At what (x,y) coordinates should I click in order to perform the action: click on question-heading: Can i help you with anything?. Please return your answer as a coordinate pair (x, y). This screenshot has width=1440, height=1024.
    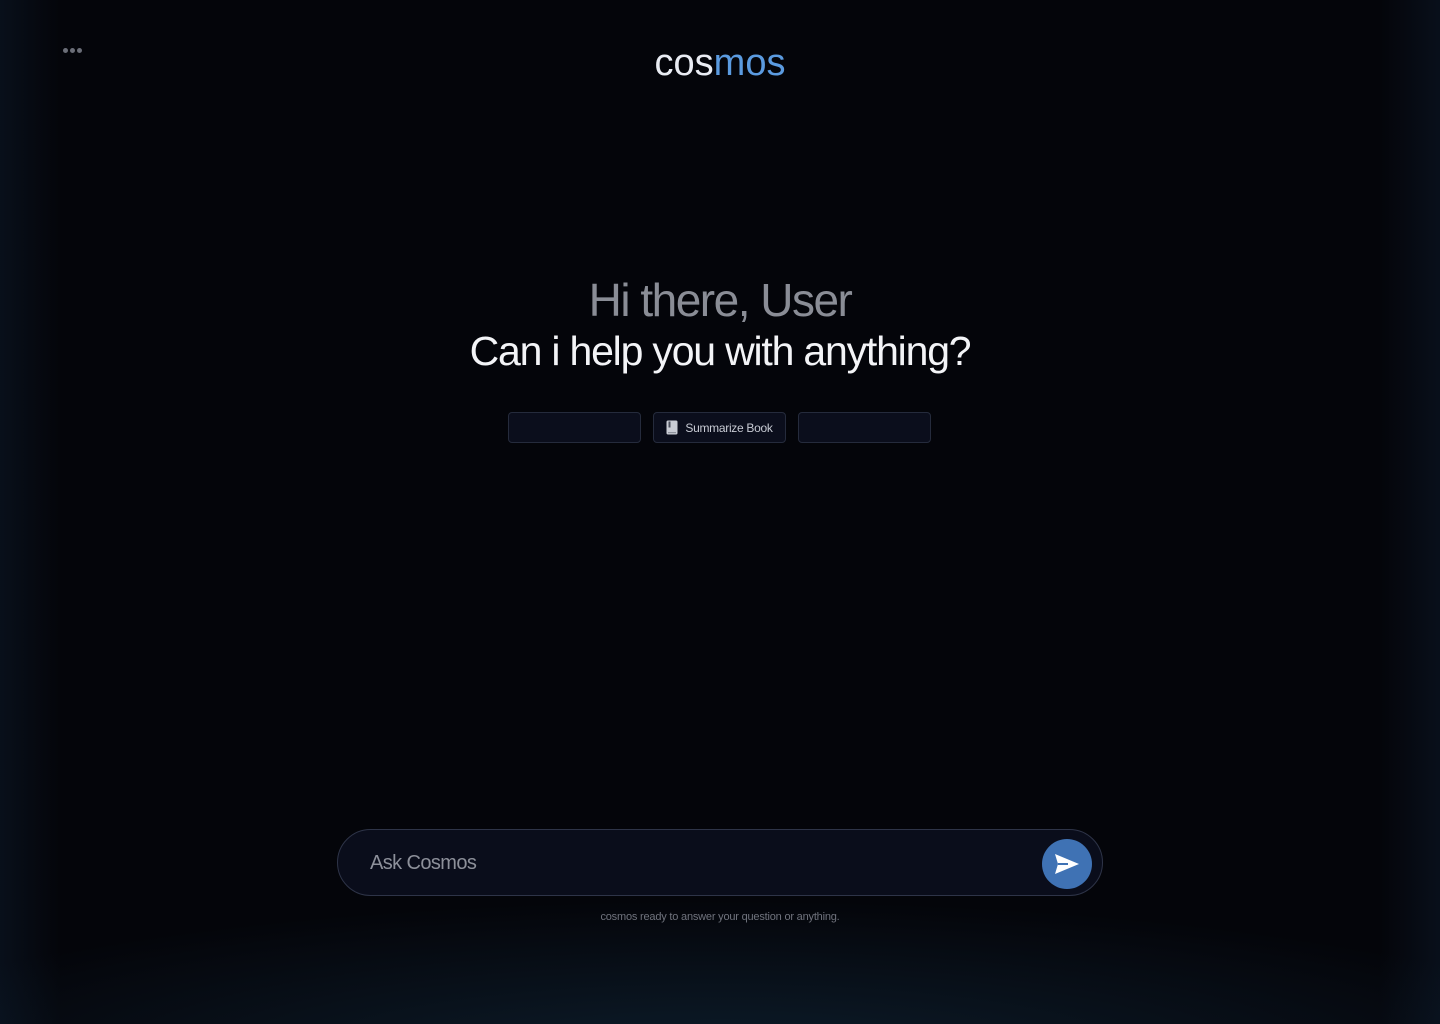
    Looking at the image, I should click on (720, 351).